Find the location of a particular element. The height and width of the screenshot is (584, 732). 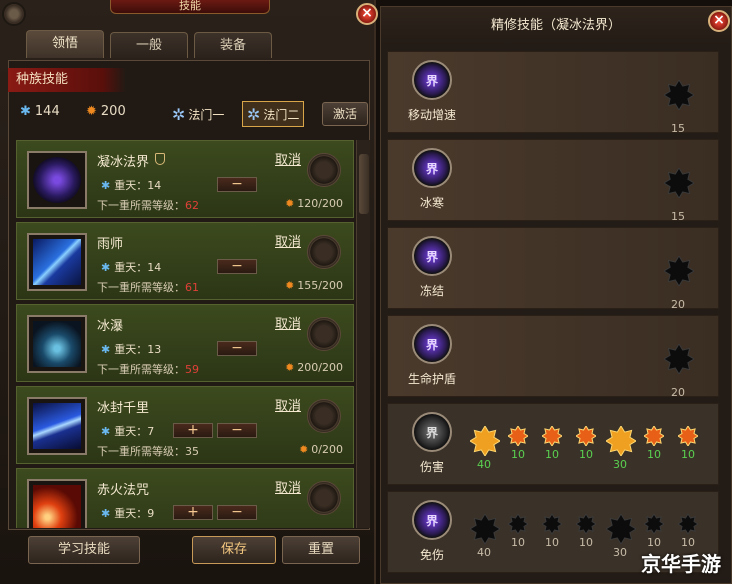

shield-icon is located at coordinates (160, 159).